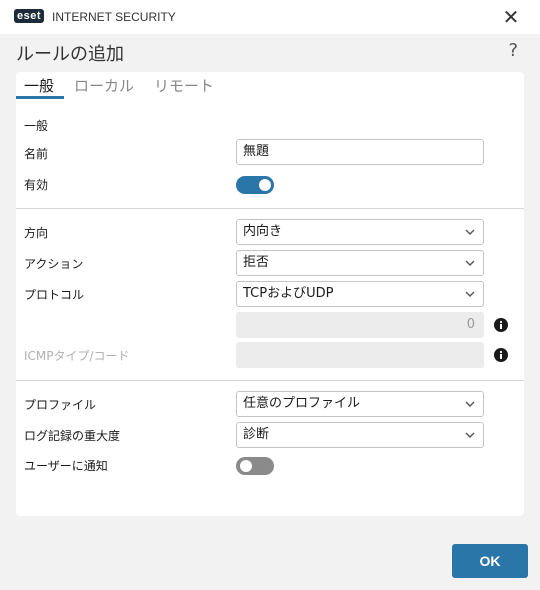 This screenshot has height=590, width=540. Describe the element at coordinates (360, 355) in the screenshot. I see `icmp-input` at that location.